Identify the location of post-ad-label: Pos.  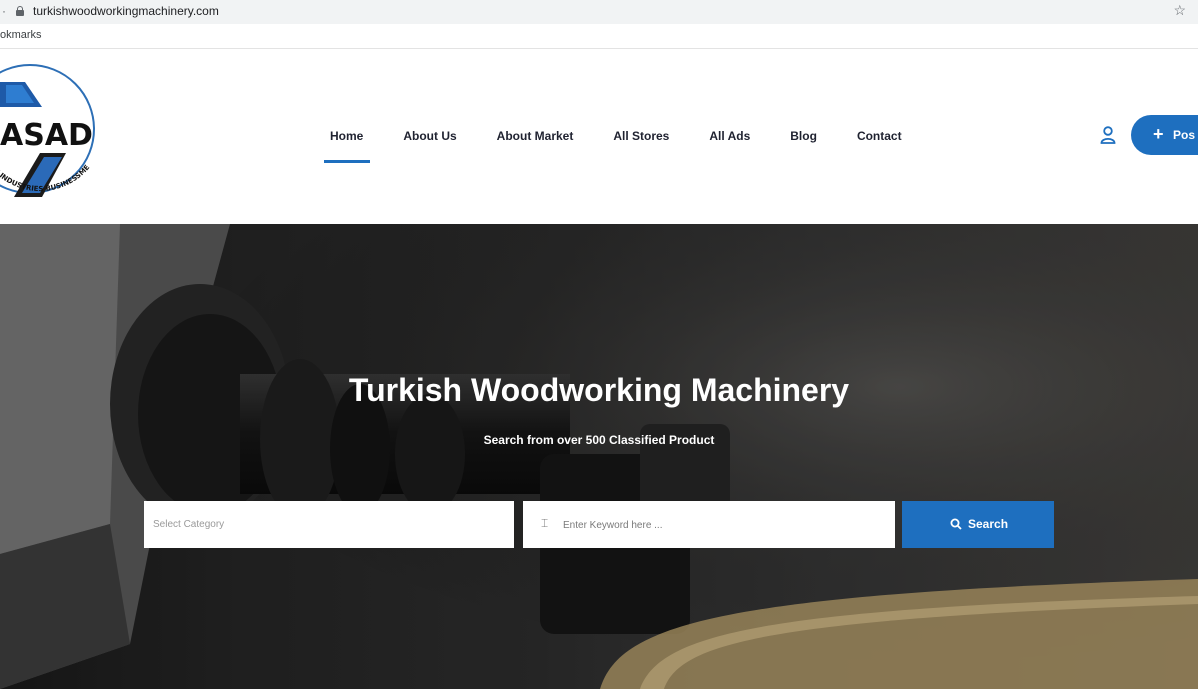
(1184, 135).